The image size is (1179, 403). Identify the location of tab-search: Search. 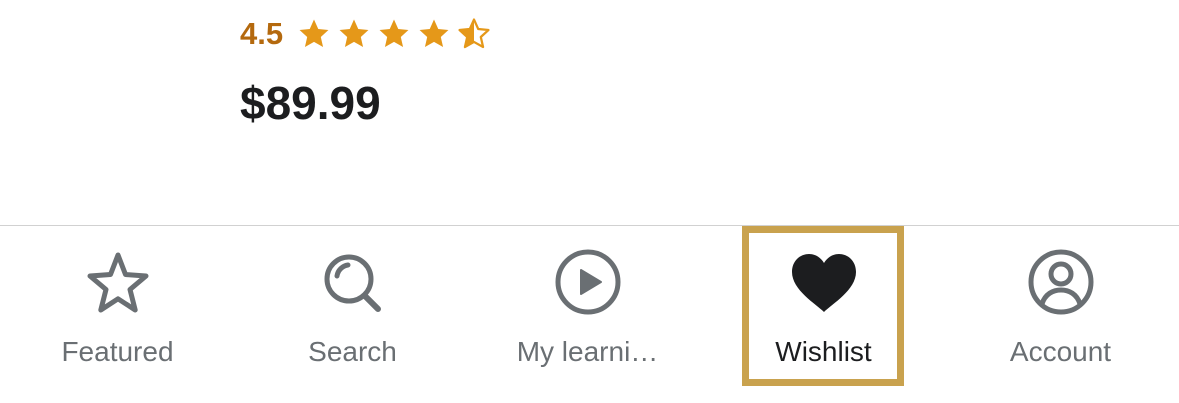
(352, 306).